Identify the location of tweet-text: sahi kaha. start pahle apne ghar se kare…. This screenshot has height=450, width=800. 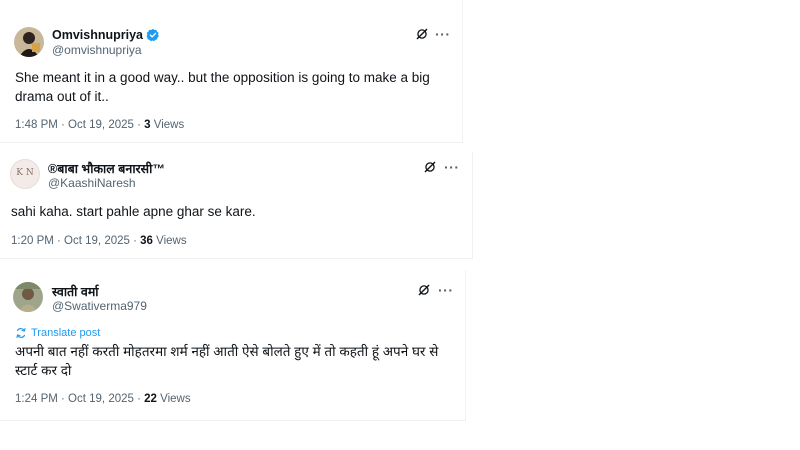
(133, 211).